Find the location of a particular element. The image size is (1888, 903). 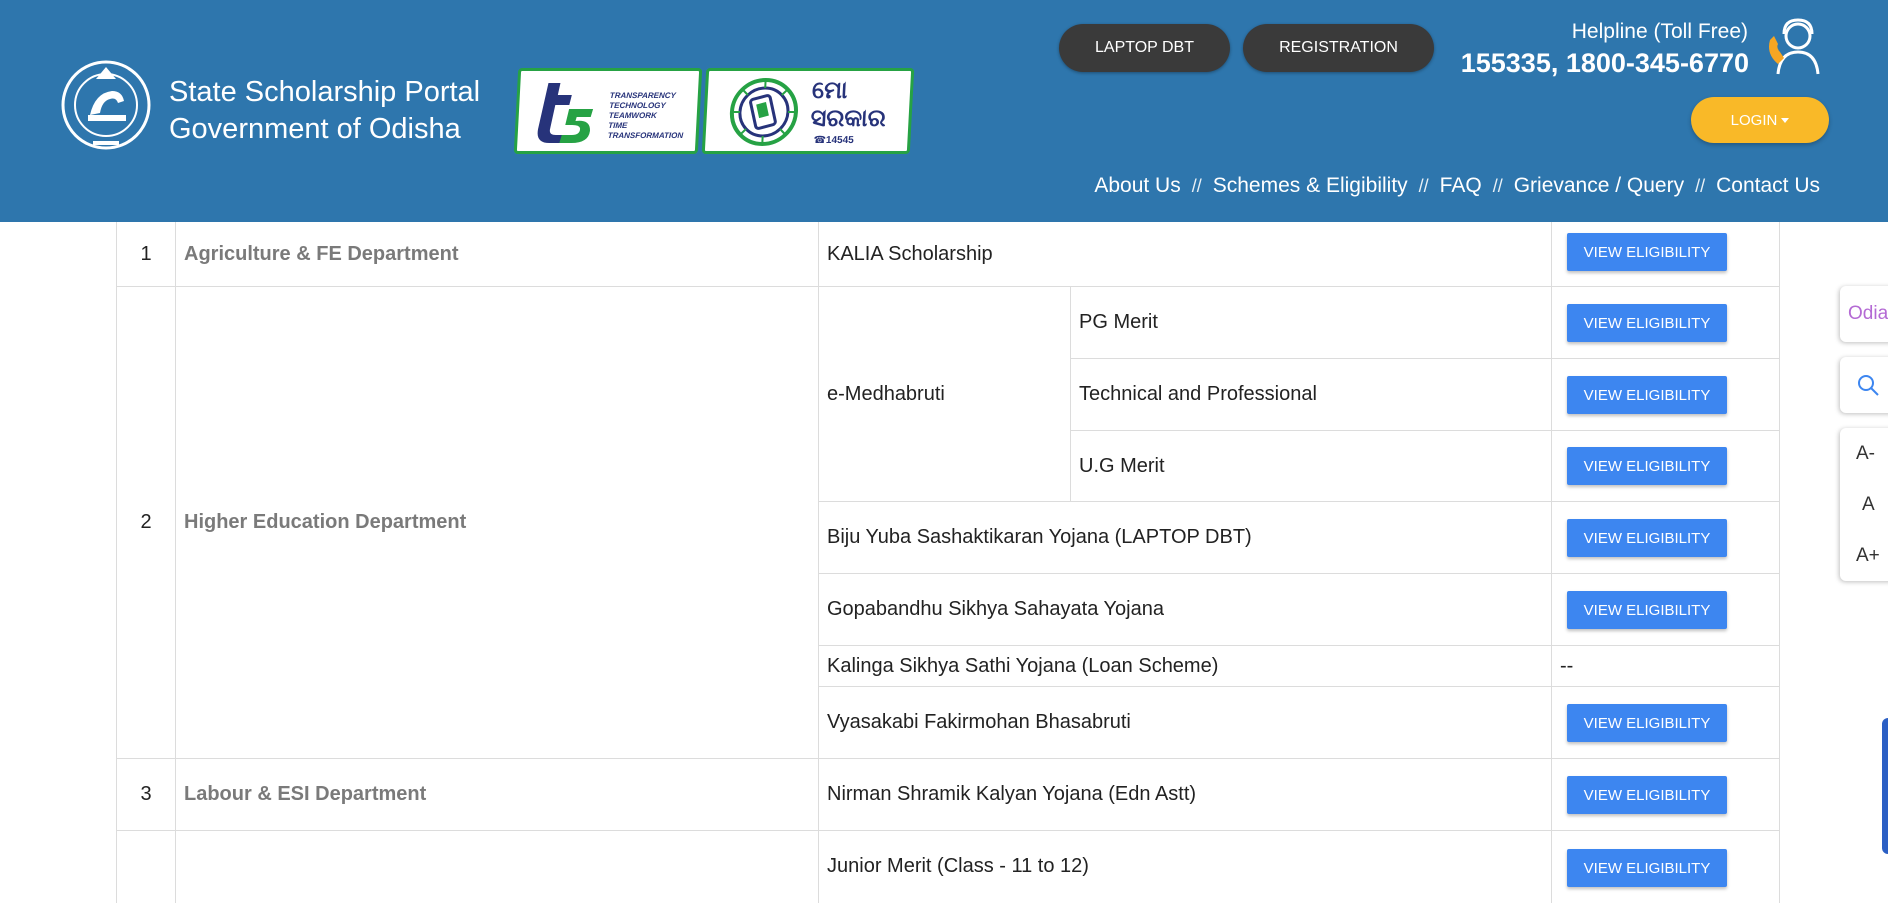

font-normal-button: A is located at coordinates (1864, 504).